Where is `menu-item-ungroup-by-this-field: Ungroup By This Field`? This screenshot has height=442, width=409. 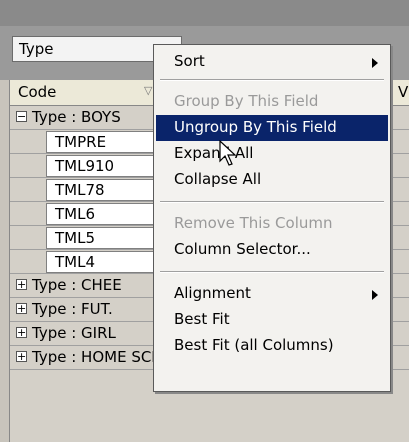
menu-item-ungroup-by-this-field: Ungroup By This Field is located at coordinates (272, 128).